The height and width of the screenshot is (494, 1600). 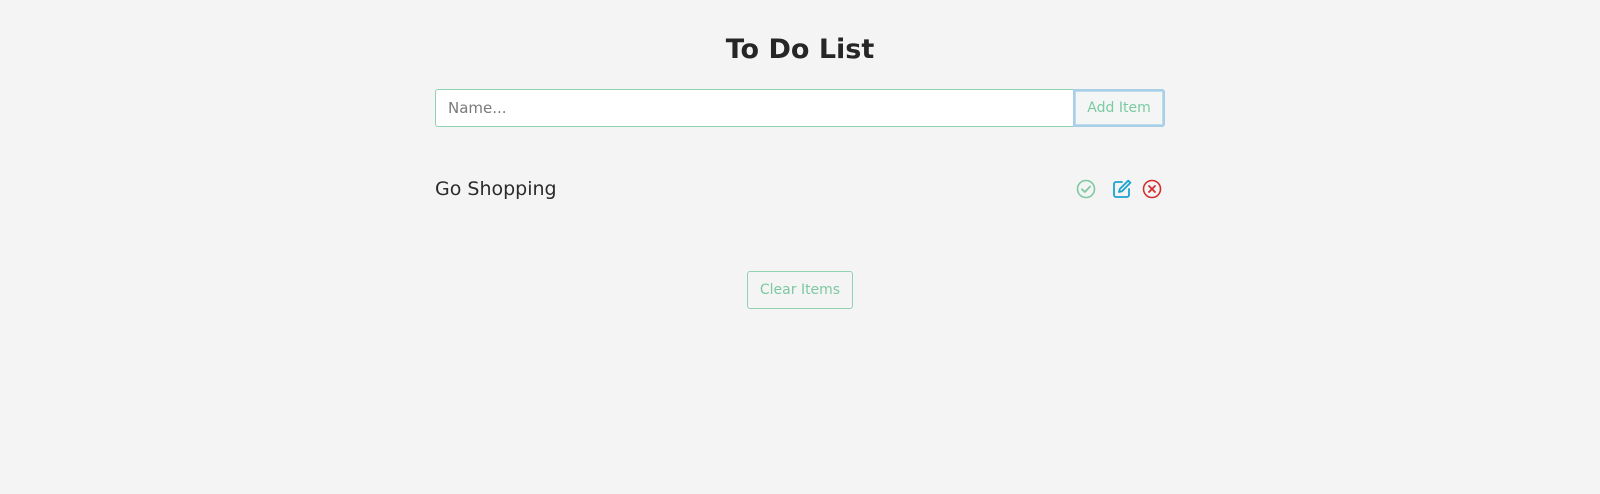 What do you see at coordinates (1119, 108) in the screenshot?
I see `add-item-button: Add Item` at bounding box center [1119, 108].